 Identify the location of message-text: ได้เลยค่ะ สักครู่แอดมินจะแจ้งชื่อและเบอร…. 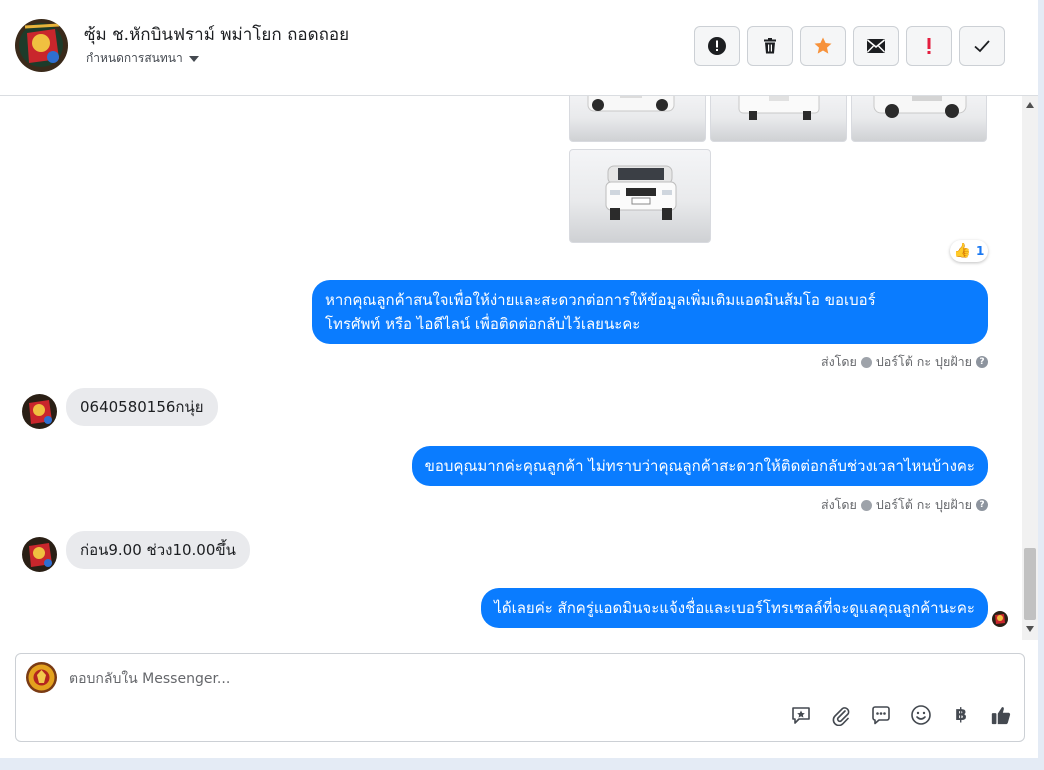
(734, 608).